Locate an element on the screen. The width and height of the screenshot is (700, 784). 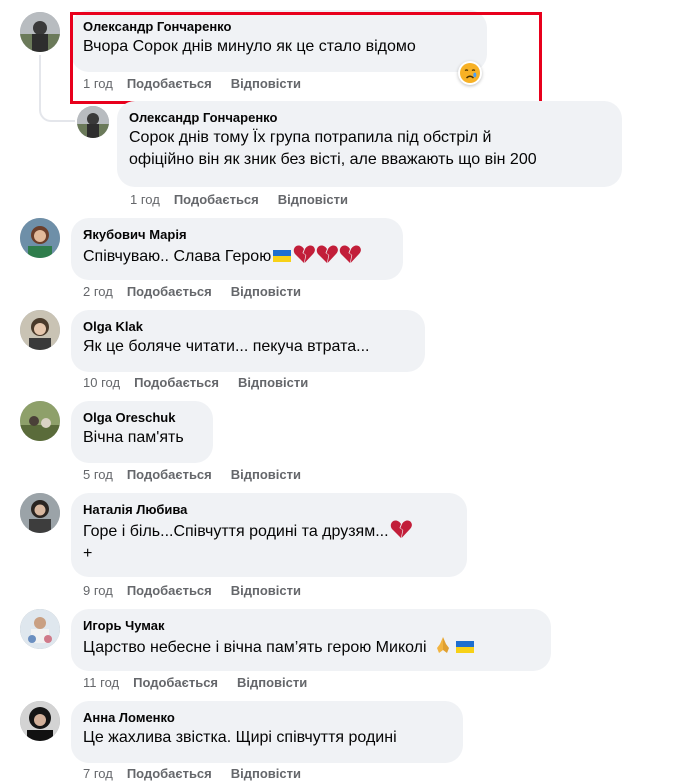
comment-author: Олександр Гончаренко is located at coordinates (369, 117).